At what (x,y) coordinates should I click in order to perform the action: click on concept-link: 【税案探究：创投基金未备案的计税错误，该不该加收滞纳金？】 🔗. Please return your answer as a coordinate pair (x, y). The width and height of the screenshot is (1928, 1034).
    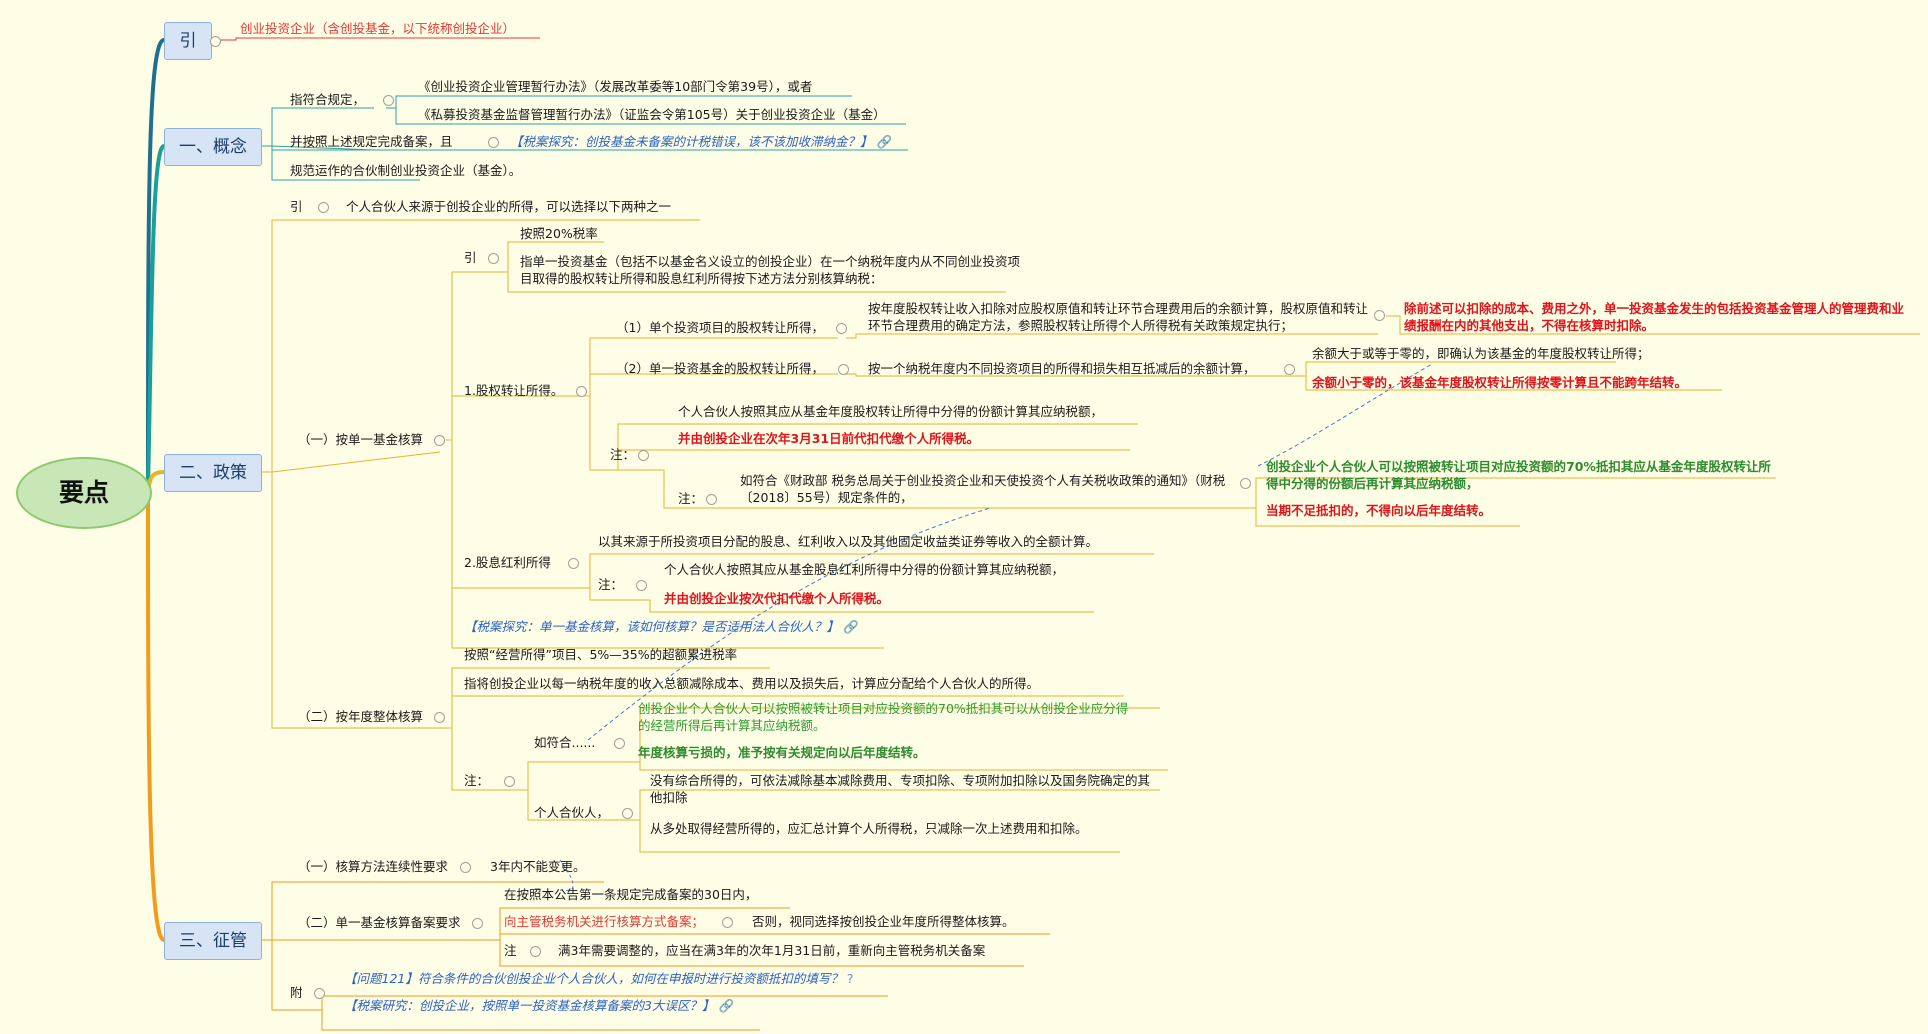
    Looking at the image, I should click on (701, 141).